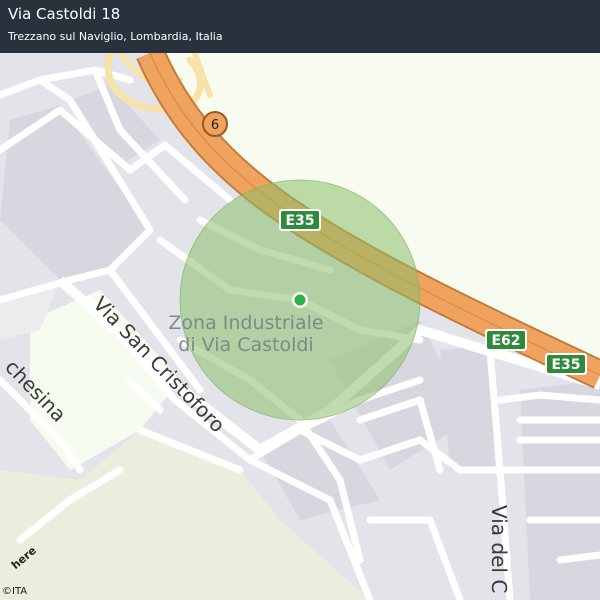 The width and height of the screenshot is (600, 600). I want to click on area-label-line2: di Via Castoldi, so click(245, 345).